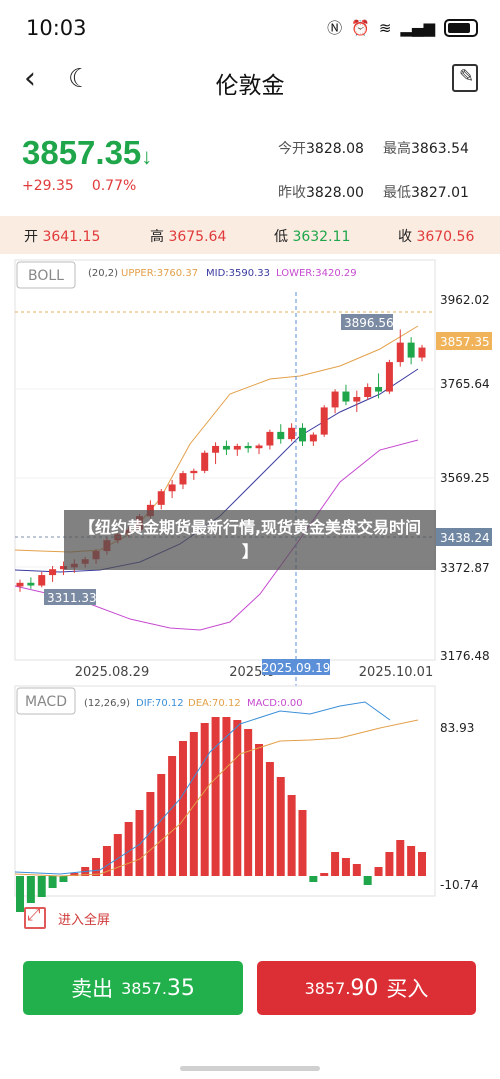 The height and width of the screenshot is (1079, 500). I want to click on boll-upper: UPPER:3760.37, so click(159, 273).